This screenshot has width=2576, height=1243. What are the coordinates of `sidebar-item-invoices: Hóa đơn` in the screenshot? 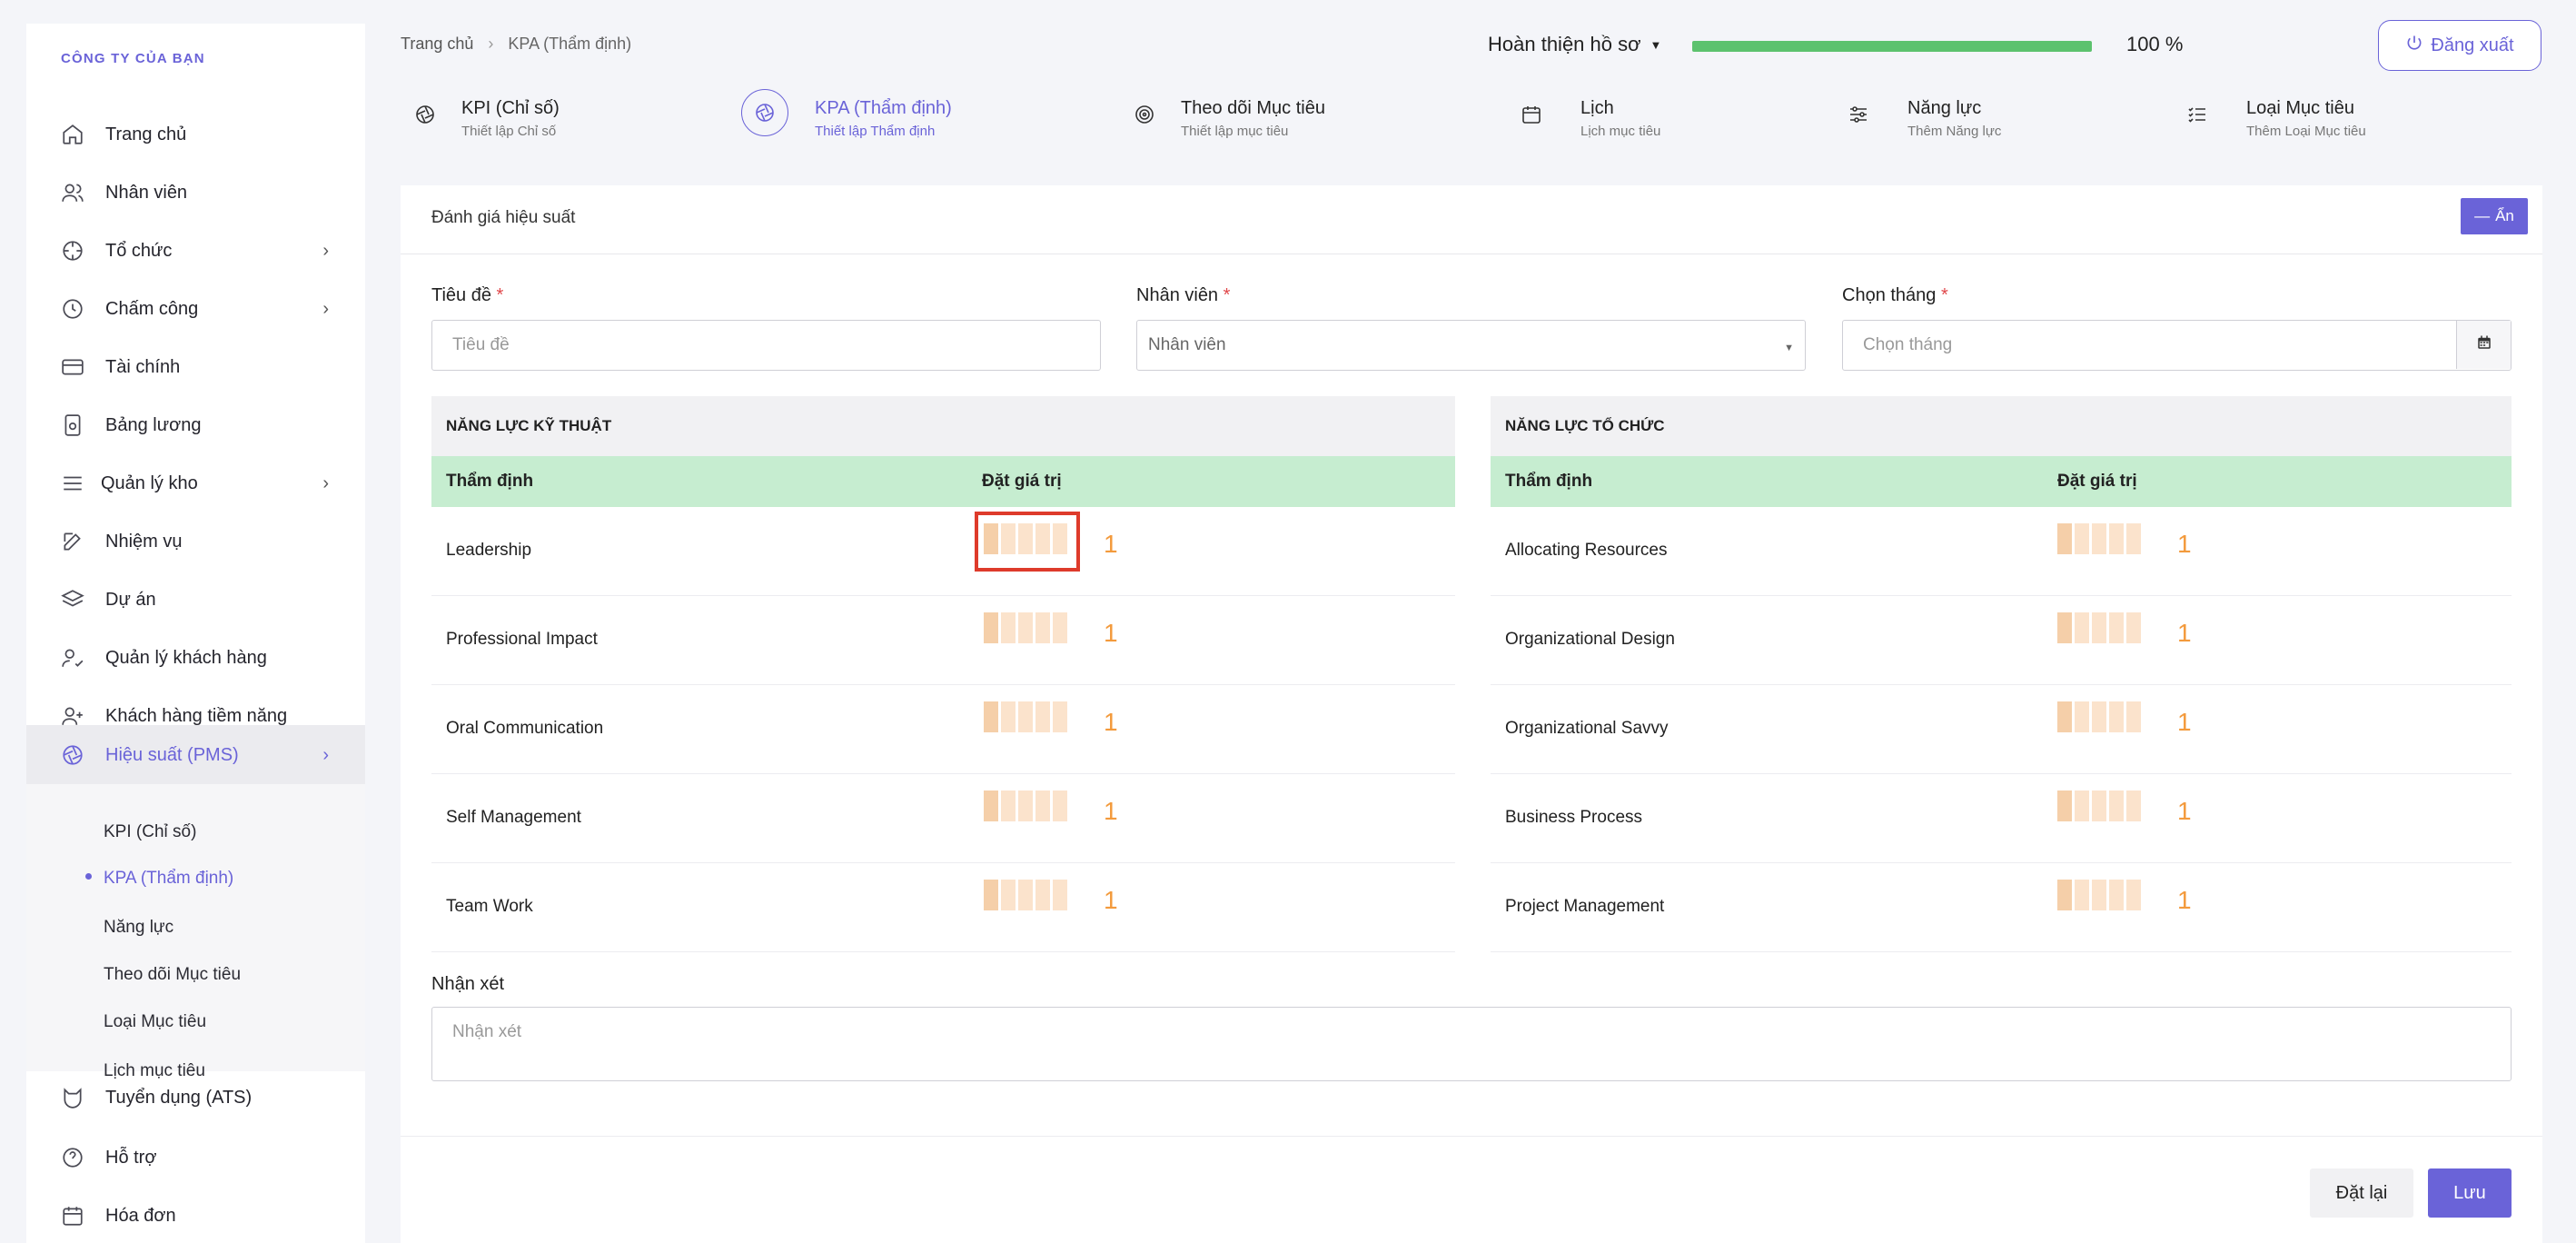 It's located at (195, 1215).